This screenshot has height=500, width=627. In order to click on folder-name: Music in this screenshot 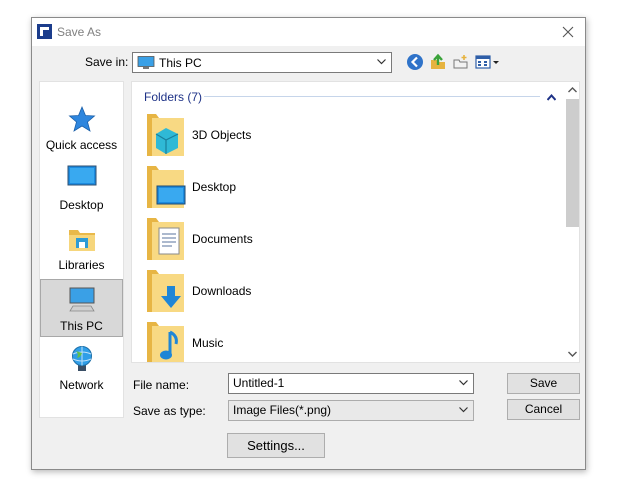, I will do `click(208, 343)`.